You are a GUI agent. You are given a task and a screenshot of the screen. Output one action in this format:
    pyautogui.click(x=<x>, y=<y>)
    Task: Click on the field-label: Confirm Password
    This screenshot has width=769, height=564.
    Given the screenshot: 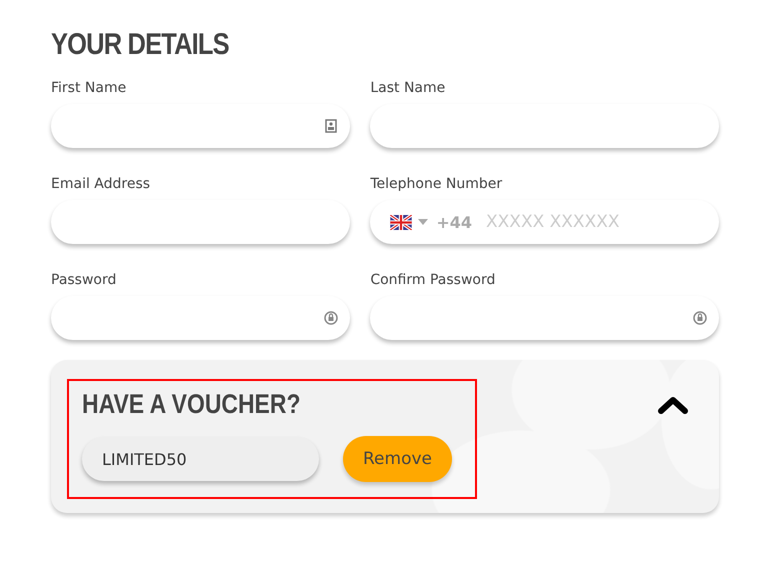 What is the action you would take?
    pyautogui.click(x=433, y=280)
    